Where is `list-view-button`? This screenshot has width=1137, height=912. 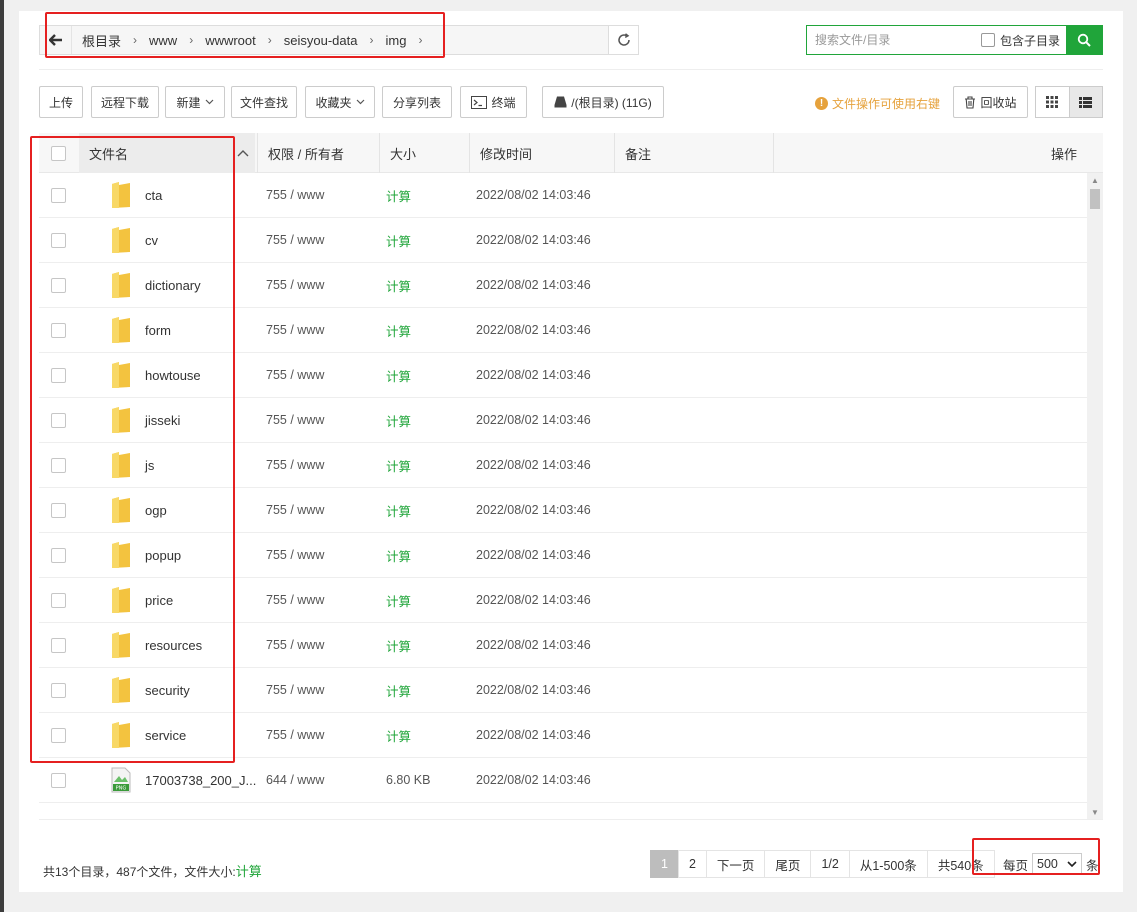
list-view-button is located at coordinates (1085, 102).